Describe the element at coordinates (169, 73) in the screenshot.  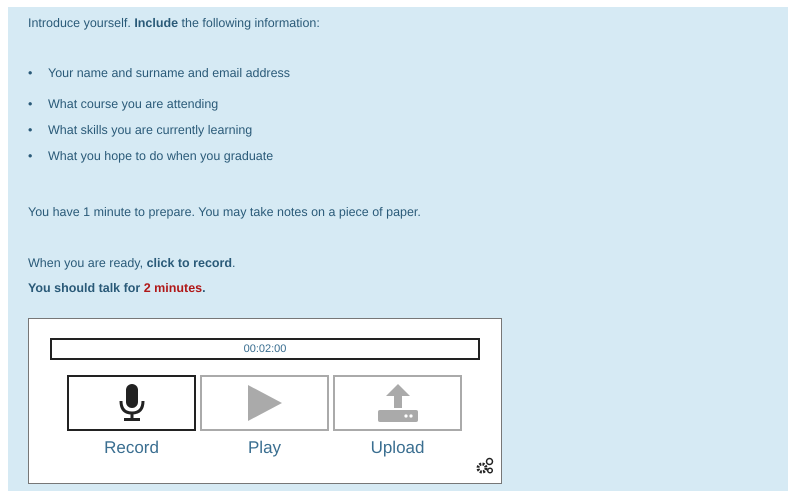
I see `bullet-item: Your name and surname and email address` at that location.